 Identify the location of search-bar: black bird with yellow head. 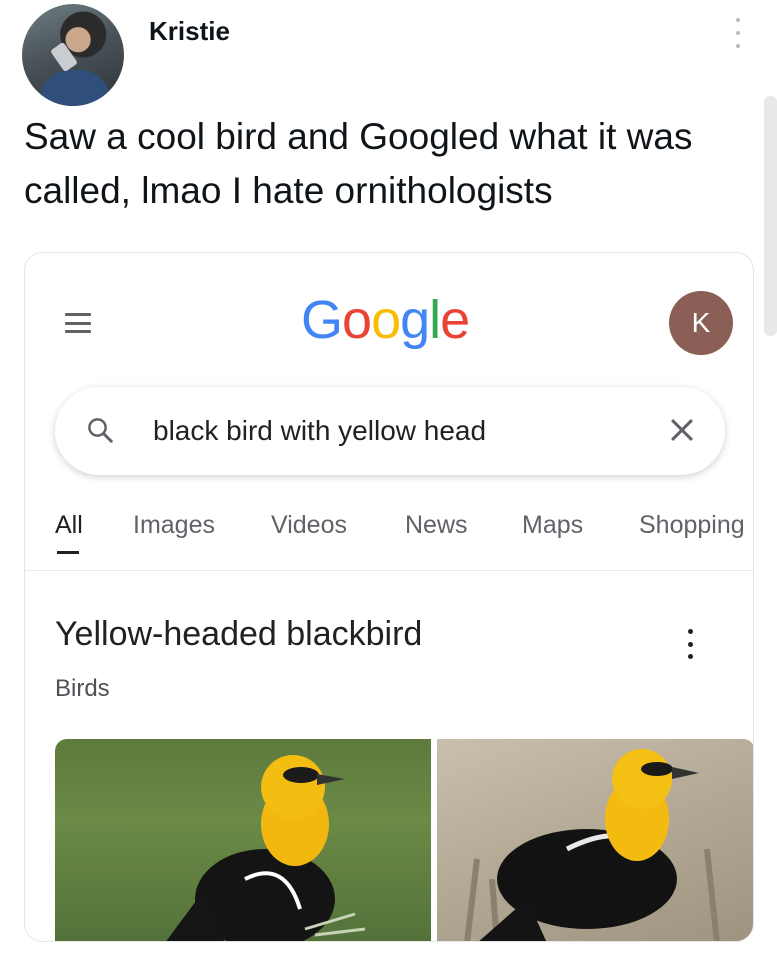
(390, 431).